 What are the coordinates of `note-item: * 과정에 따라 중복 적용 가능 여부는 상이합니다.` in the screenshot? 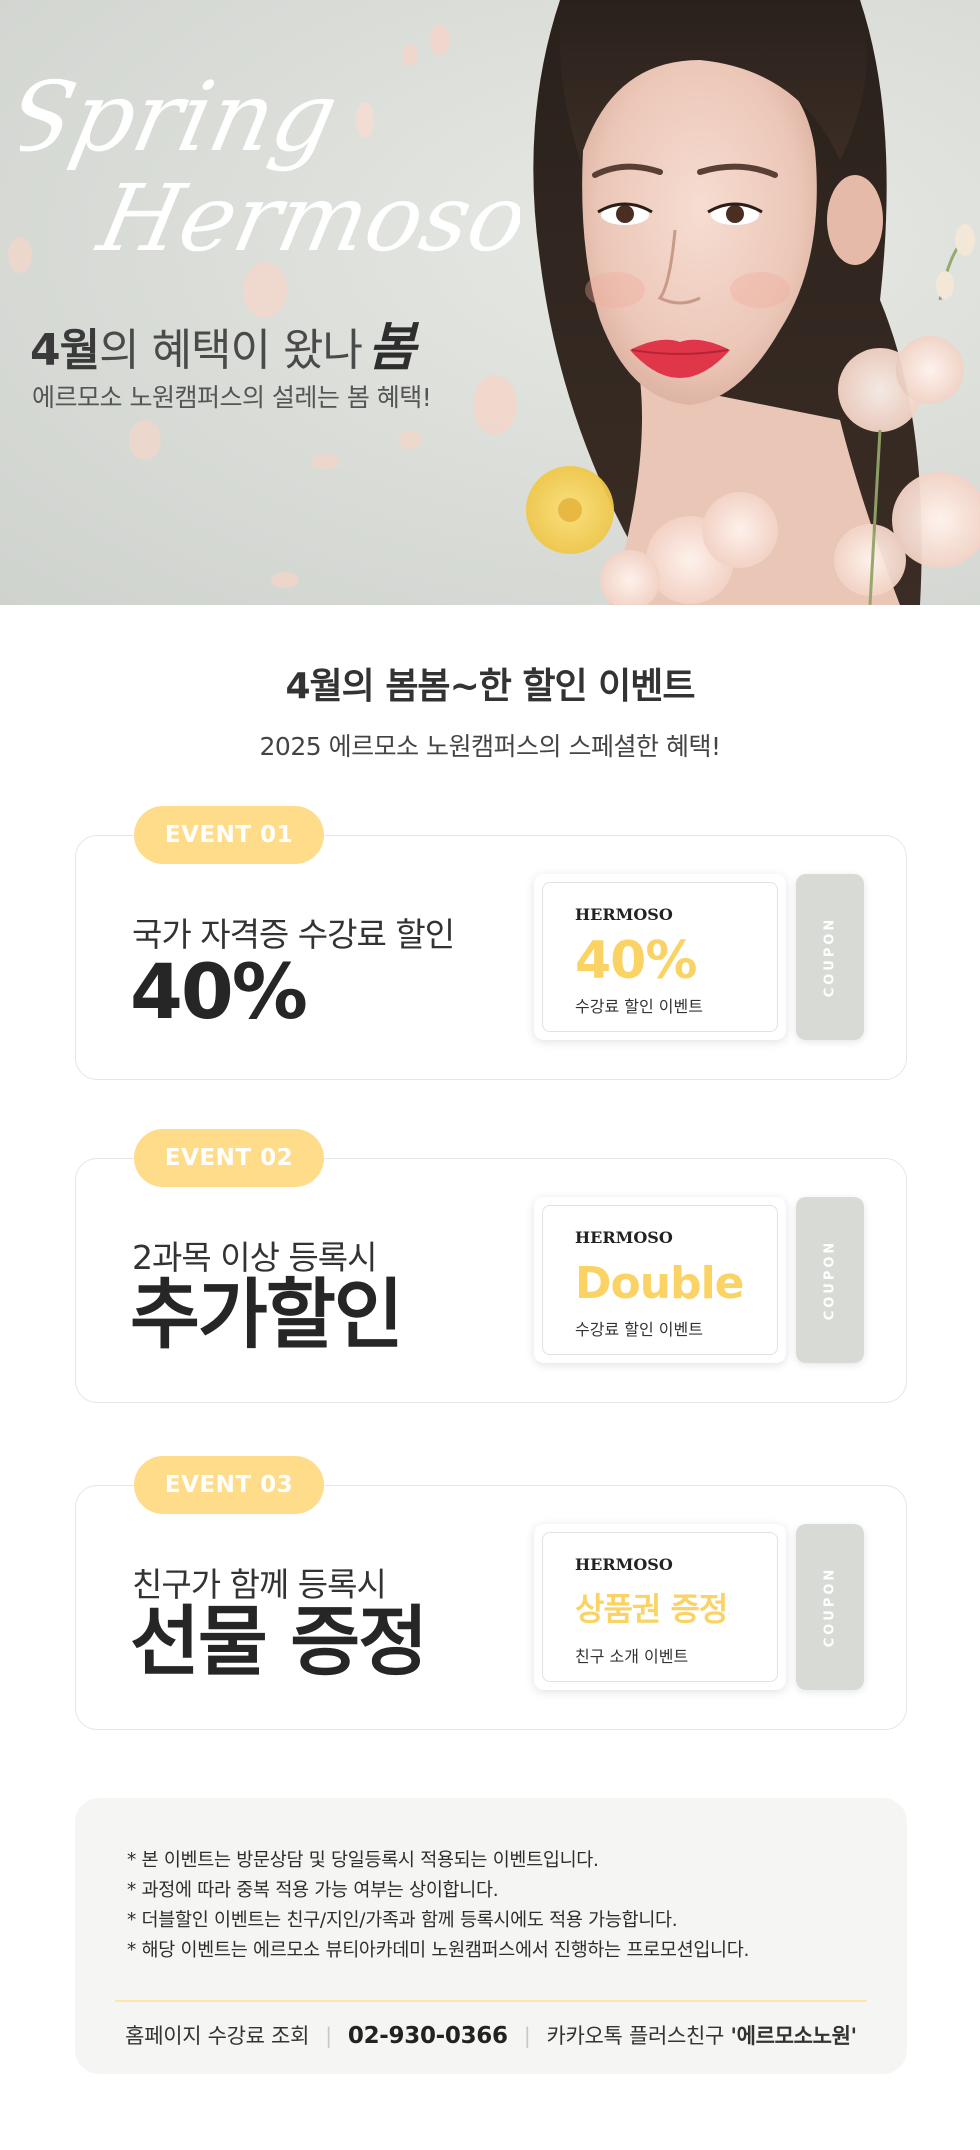 It's located at (313, 1890).